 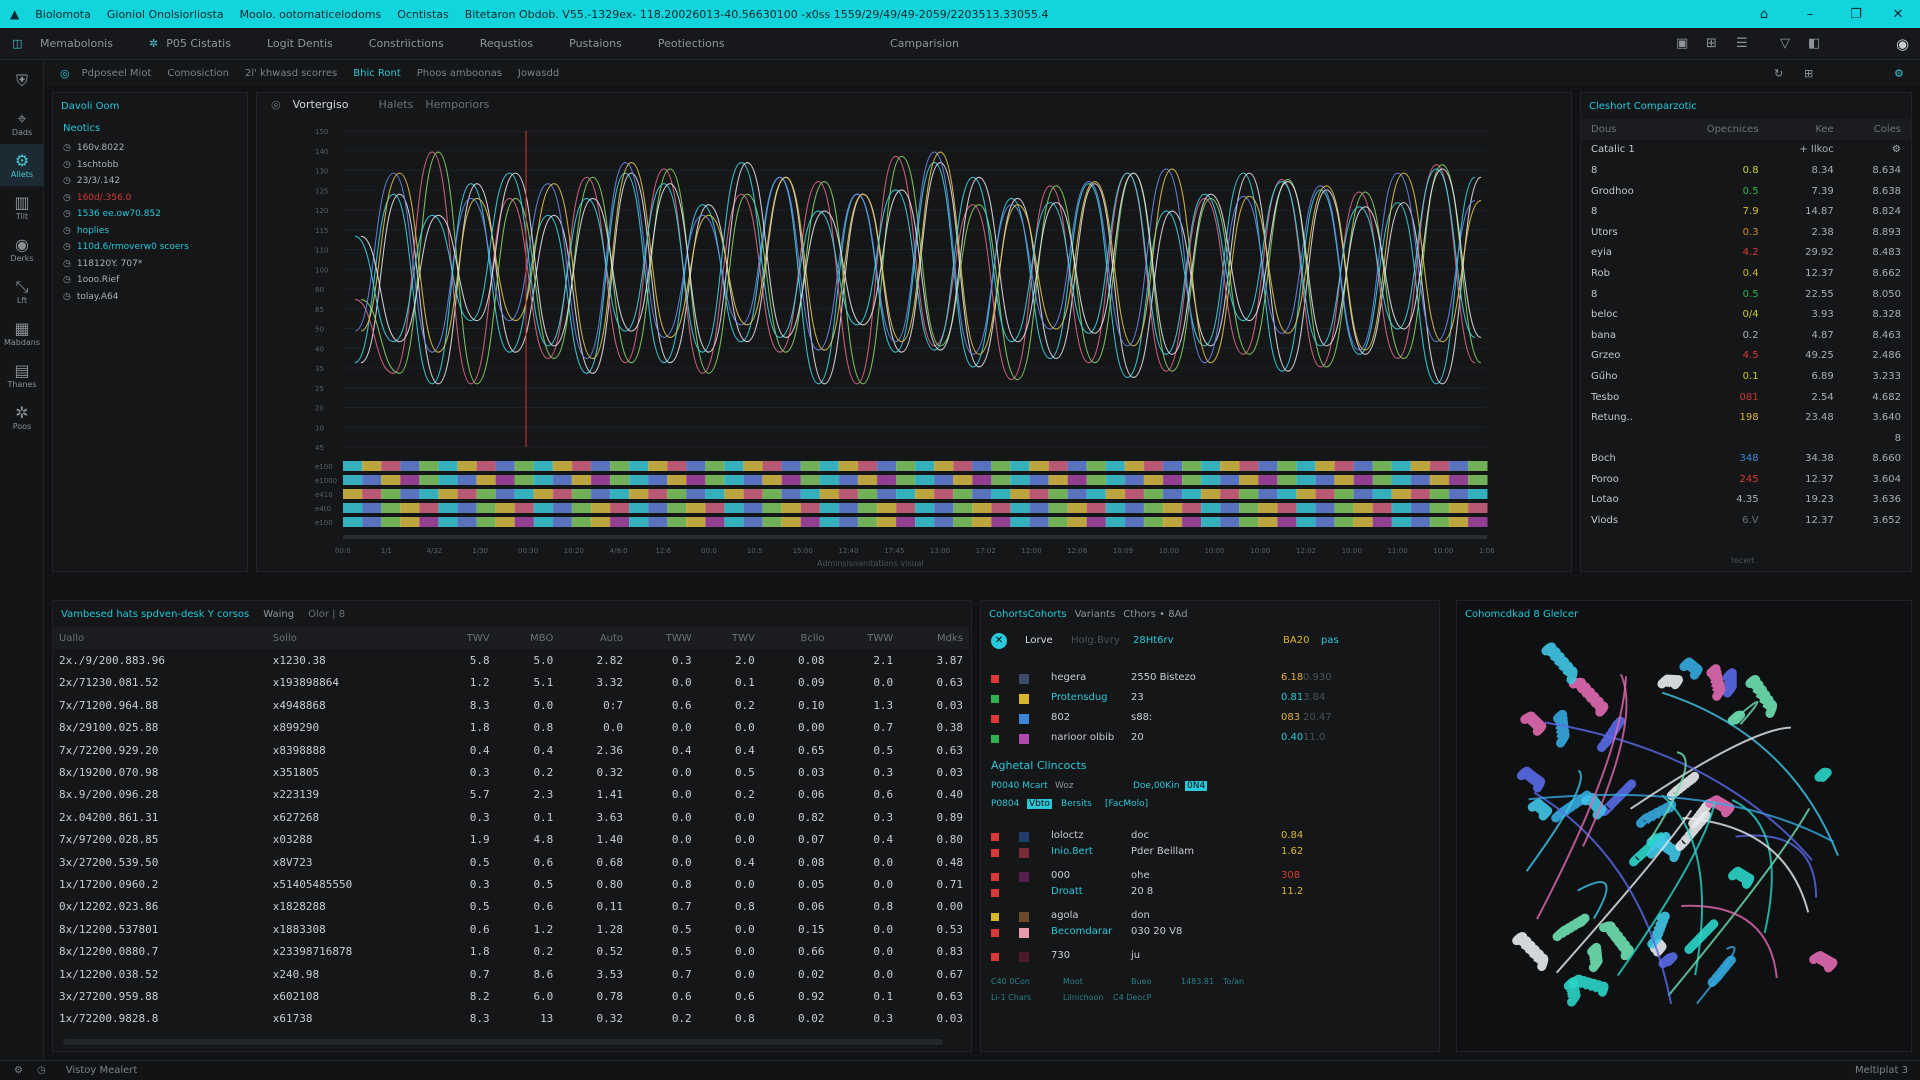 I want to click on comparison-row: Boch 348 34.38 8.660, so click(x=1746, y=459).